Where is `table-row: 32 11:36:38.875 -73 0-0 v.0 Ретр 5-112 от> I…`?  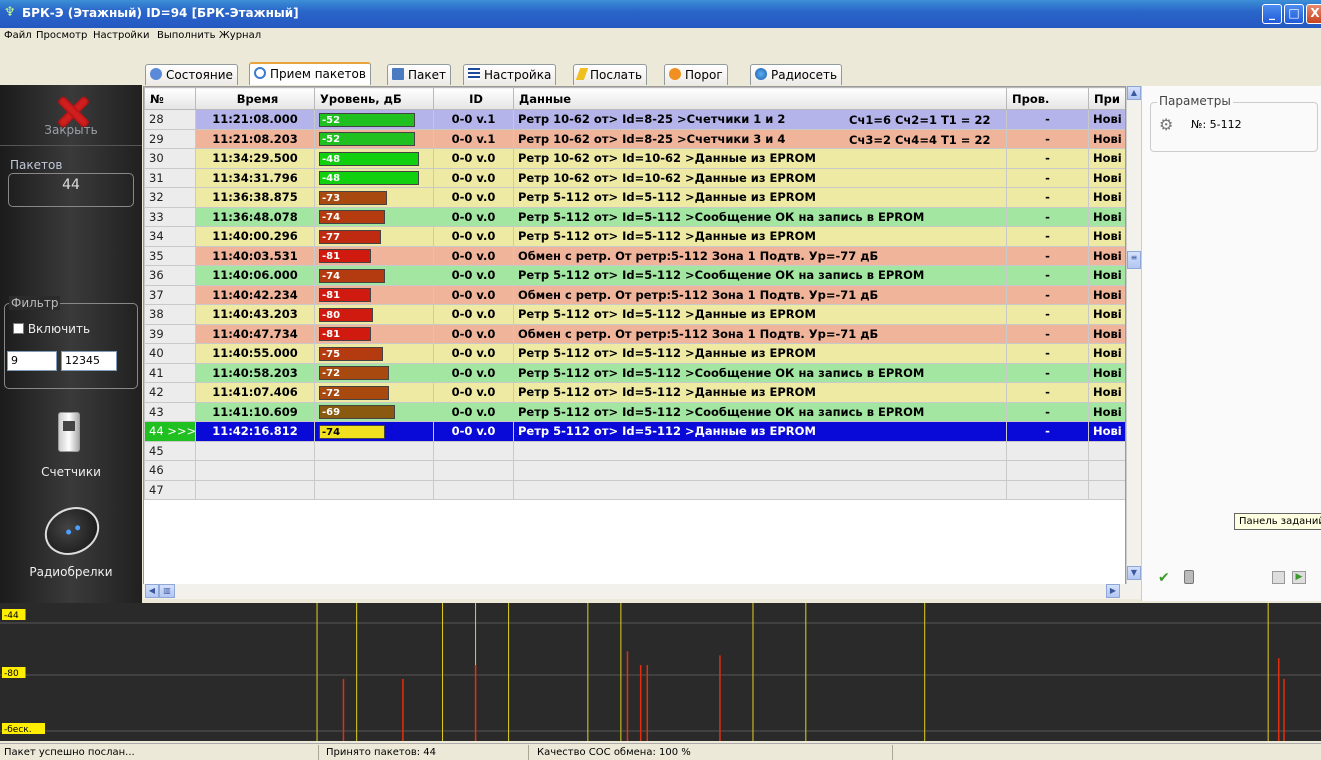 table-row: 32 11:36:38.875 -73 0-0 v.0 Ретр 5-112 от> I… is located at coordinates (634, 197).